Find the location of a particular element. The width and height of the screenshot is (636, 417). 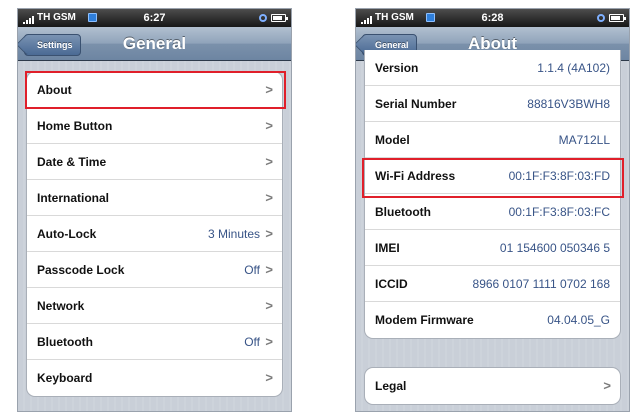

row-label: Passcode Lock is located at coordinates (81, 270).